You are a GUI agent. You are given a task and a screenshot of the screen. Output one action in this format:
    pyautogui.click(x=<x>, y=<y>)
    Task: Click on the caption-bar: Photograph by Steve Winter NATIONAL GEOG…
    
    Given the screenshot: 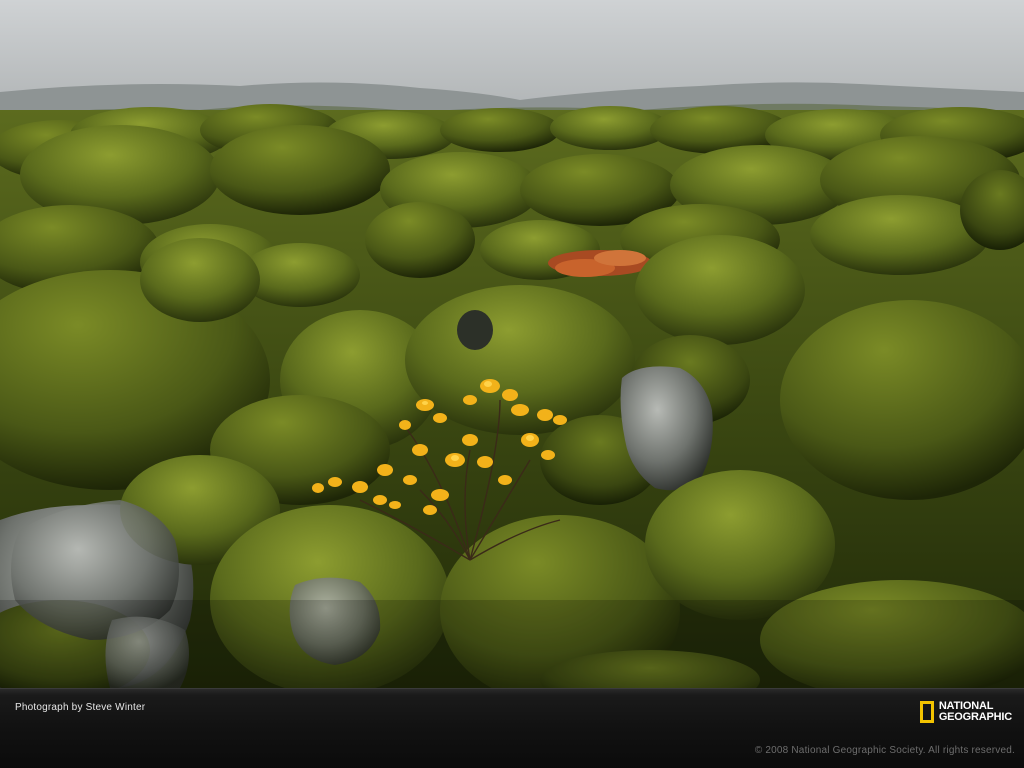 What is the action you would take?
    pyautogui.click(x=512, y=728)
    